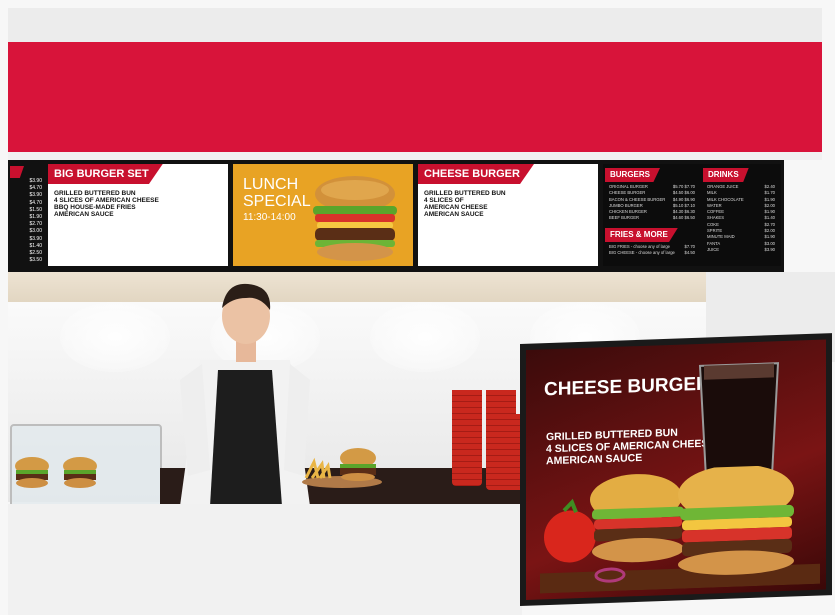 This screenshot has width=835, height=615. What do you see at coordinates (689, 212) in the screenshot?
I see `item-price: $6.30` at bounding box center [689, 212].